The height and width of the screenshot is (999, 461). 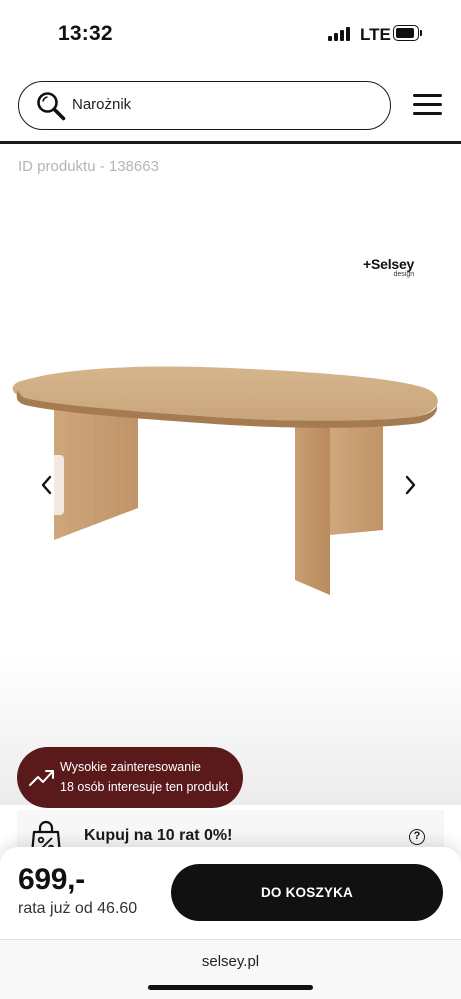 What do you see at coordinates (404, 274) in the screenshot?
I see `brand-subtitle: design` at bounding box center [404, 274].